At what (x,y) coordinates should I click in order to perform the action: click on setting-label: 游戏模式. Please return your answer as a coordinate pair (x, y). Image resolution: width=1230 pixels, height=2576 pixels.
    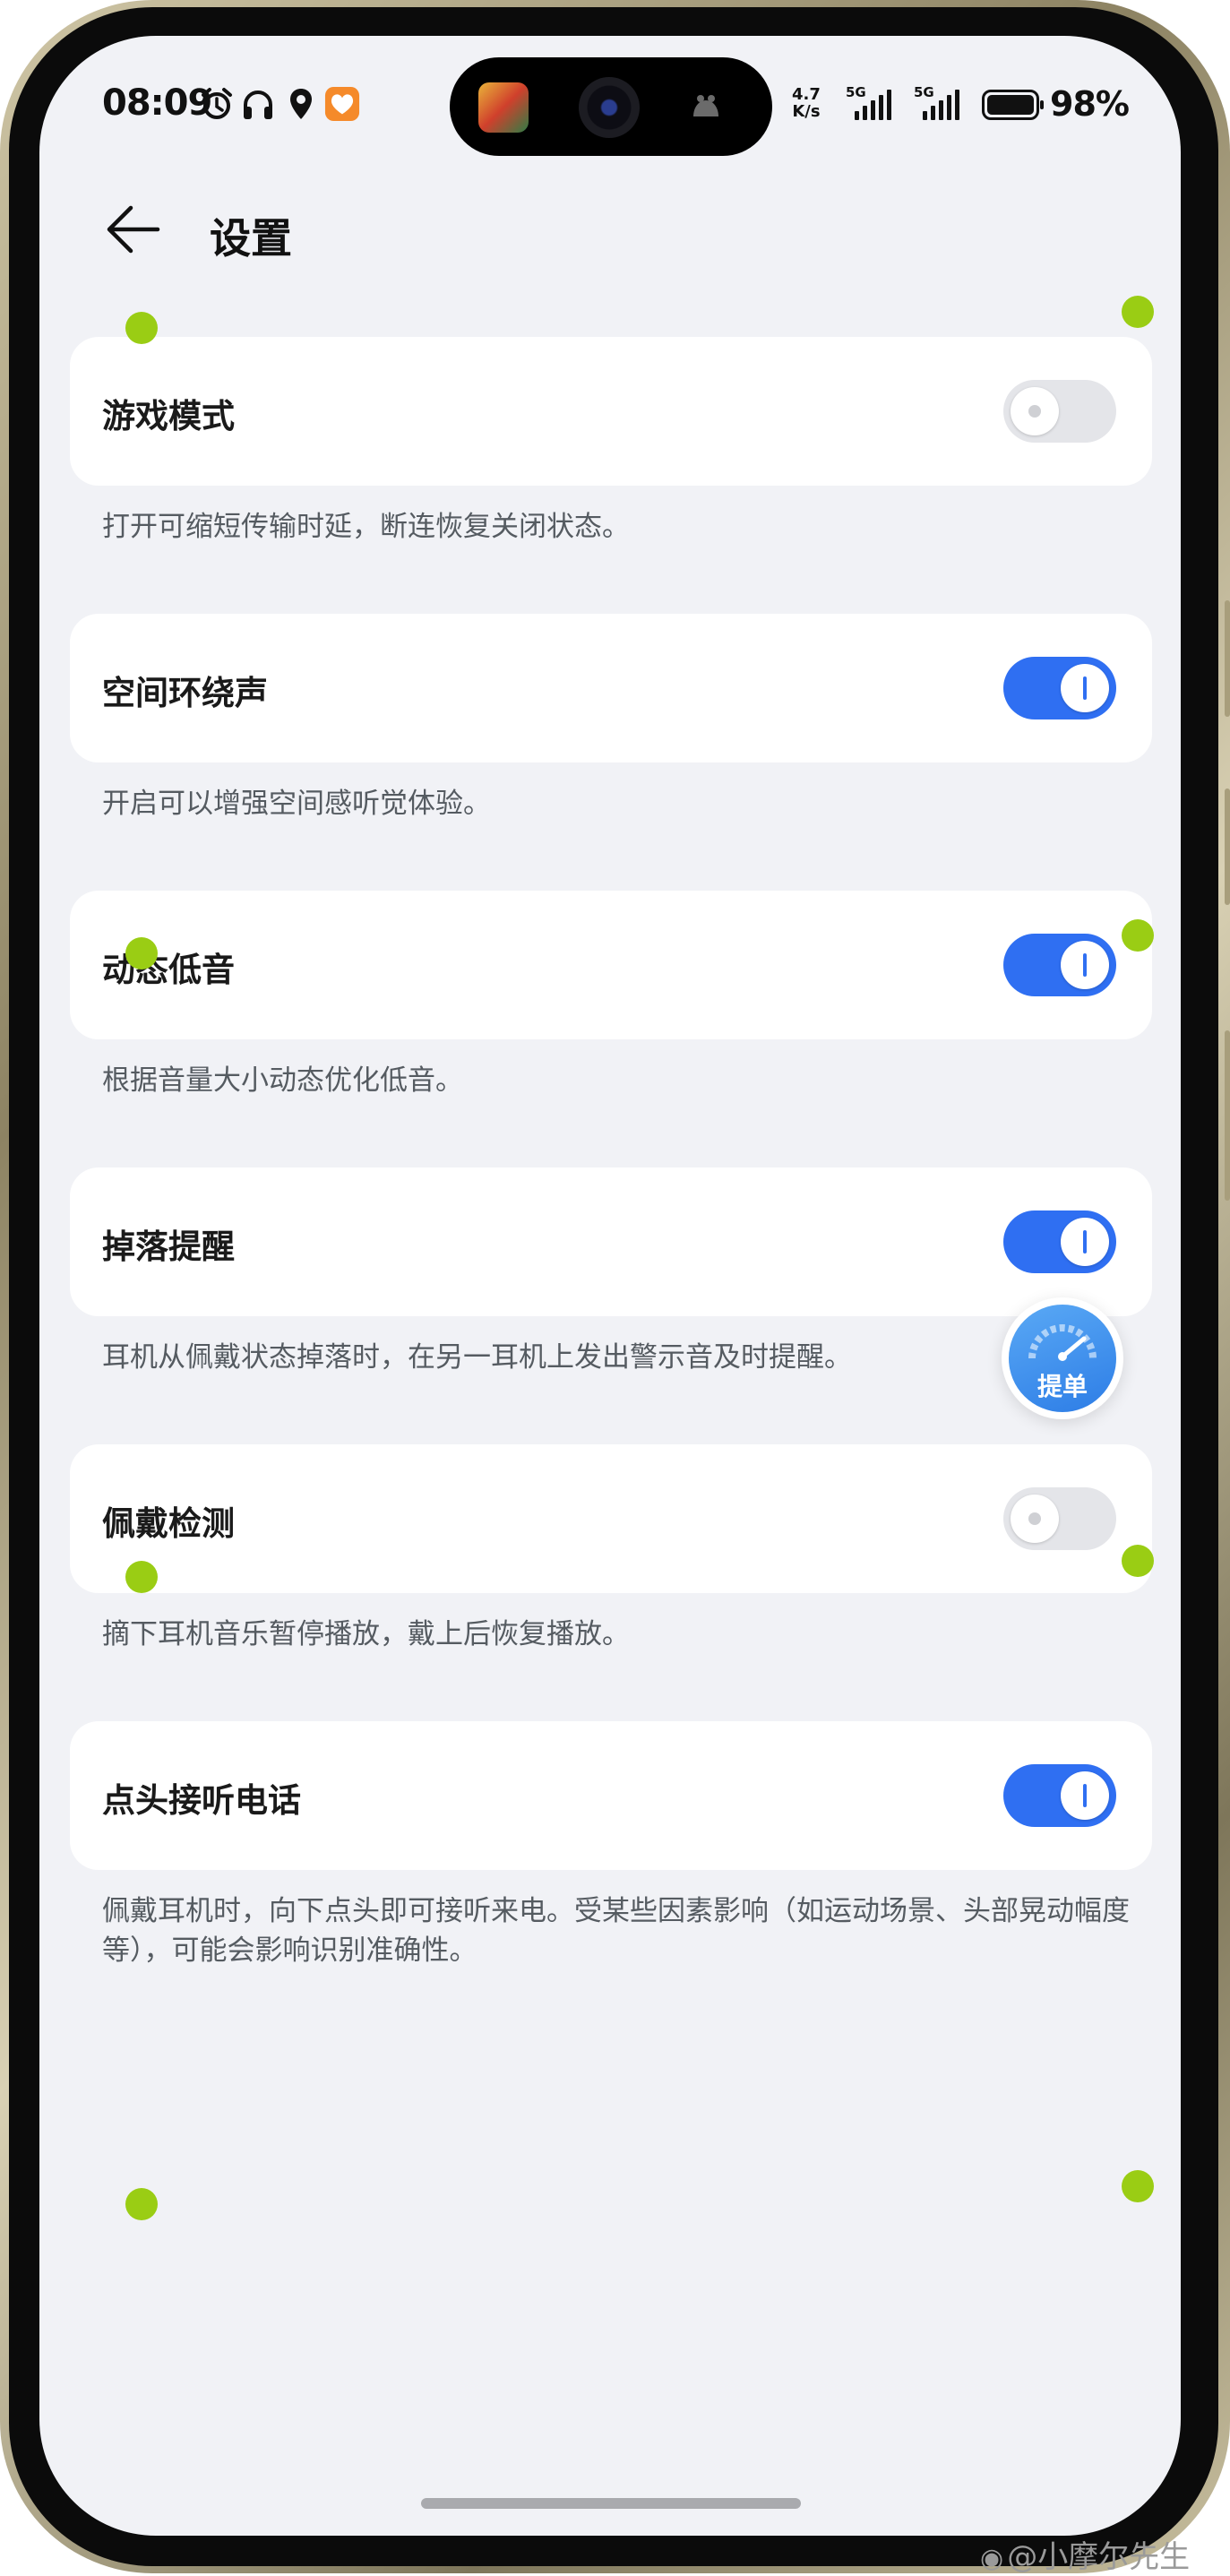
    Looking at the image, I should click on (168, 416).